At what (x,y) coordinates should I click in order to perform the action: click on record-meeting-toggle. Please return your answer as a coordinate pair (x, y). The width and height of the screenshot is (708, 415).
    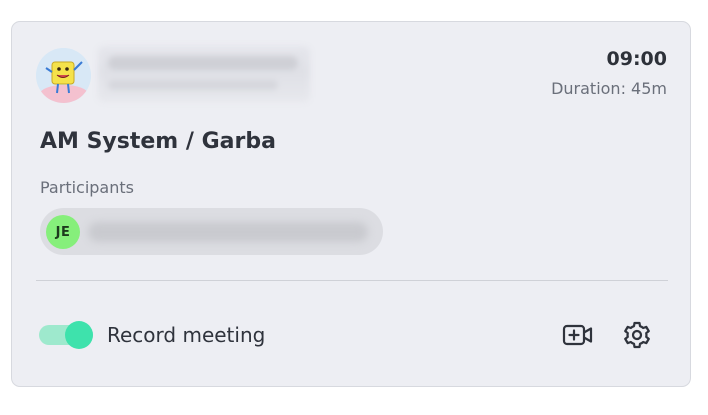
    Looking at the image, I should click on (66, 335).